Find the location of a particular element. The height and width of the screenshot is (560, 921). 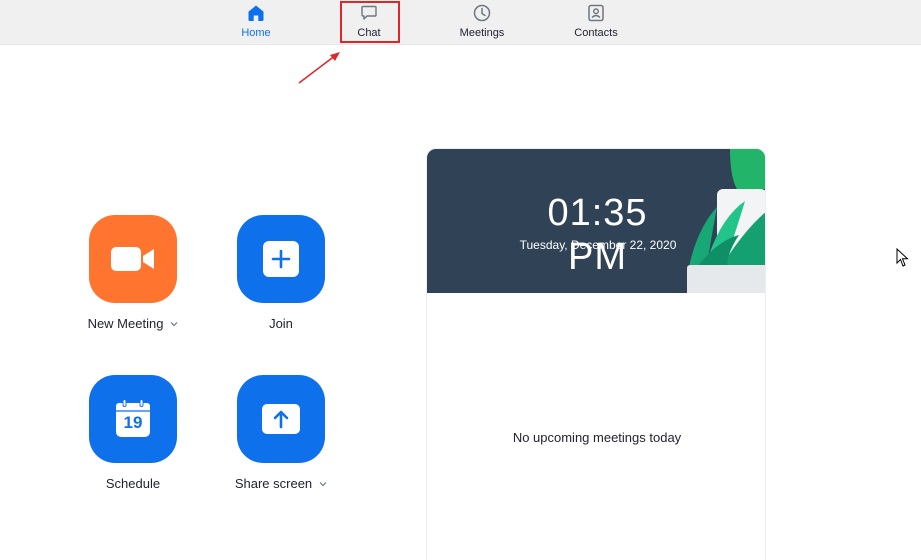

annotation-arrow-icon is located at coordinates (319, 68).